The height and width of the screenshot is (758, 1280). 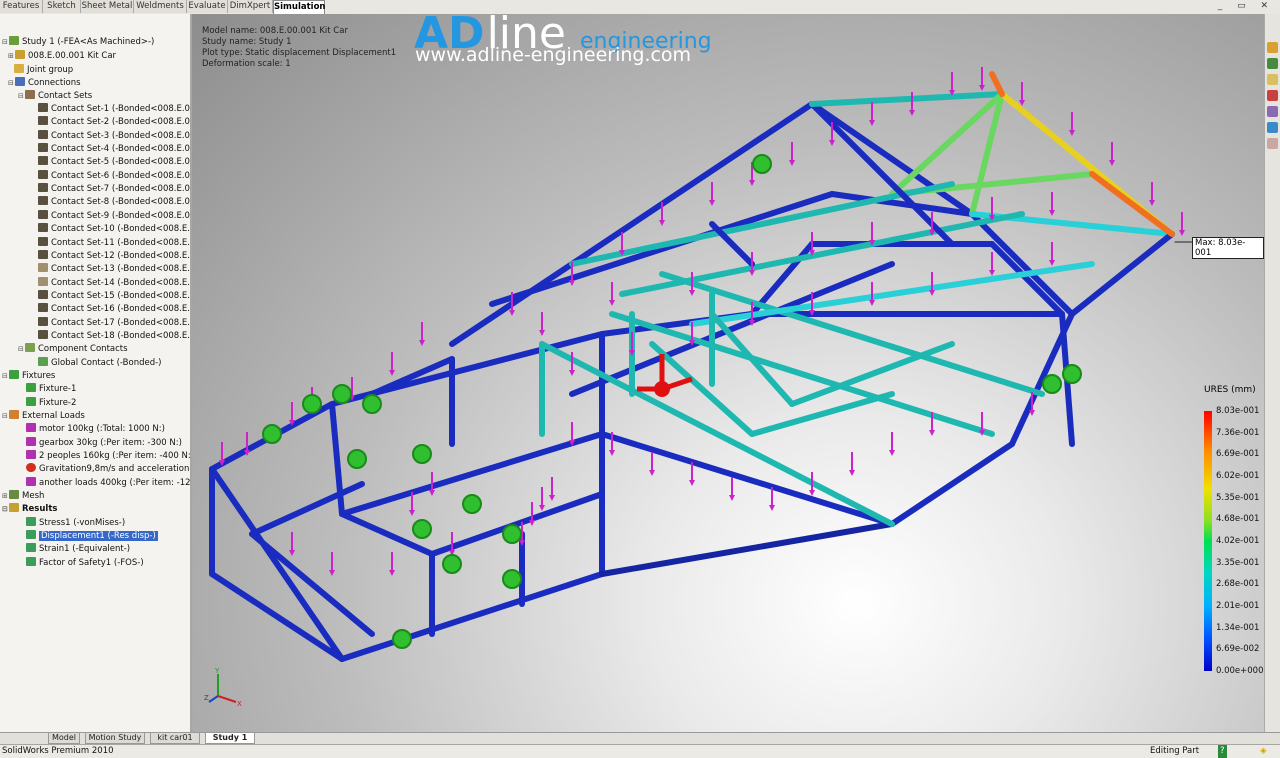 I want to click on display-style-icon: ◈, so click(x=717, y=14).